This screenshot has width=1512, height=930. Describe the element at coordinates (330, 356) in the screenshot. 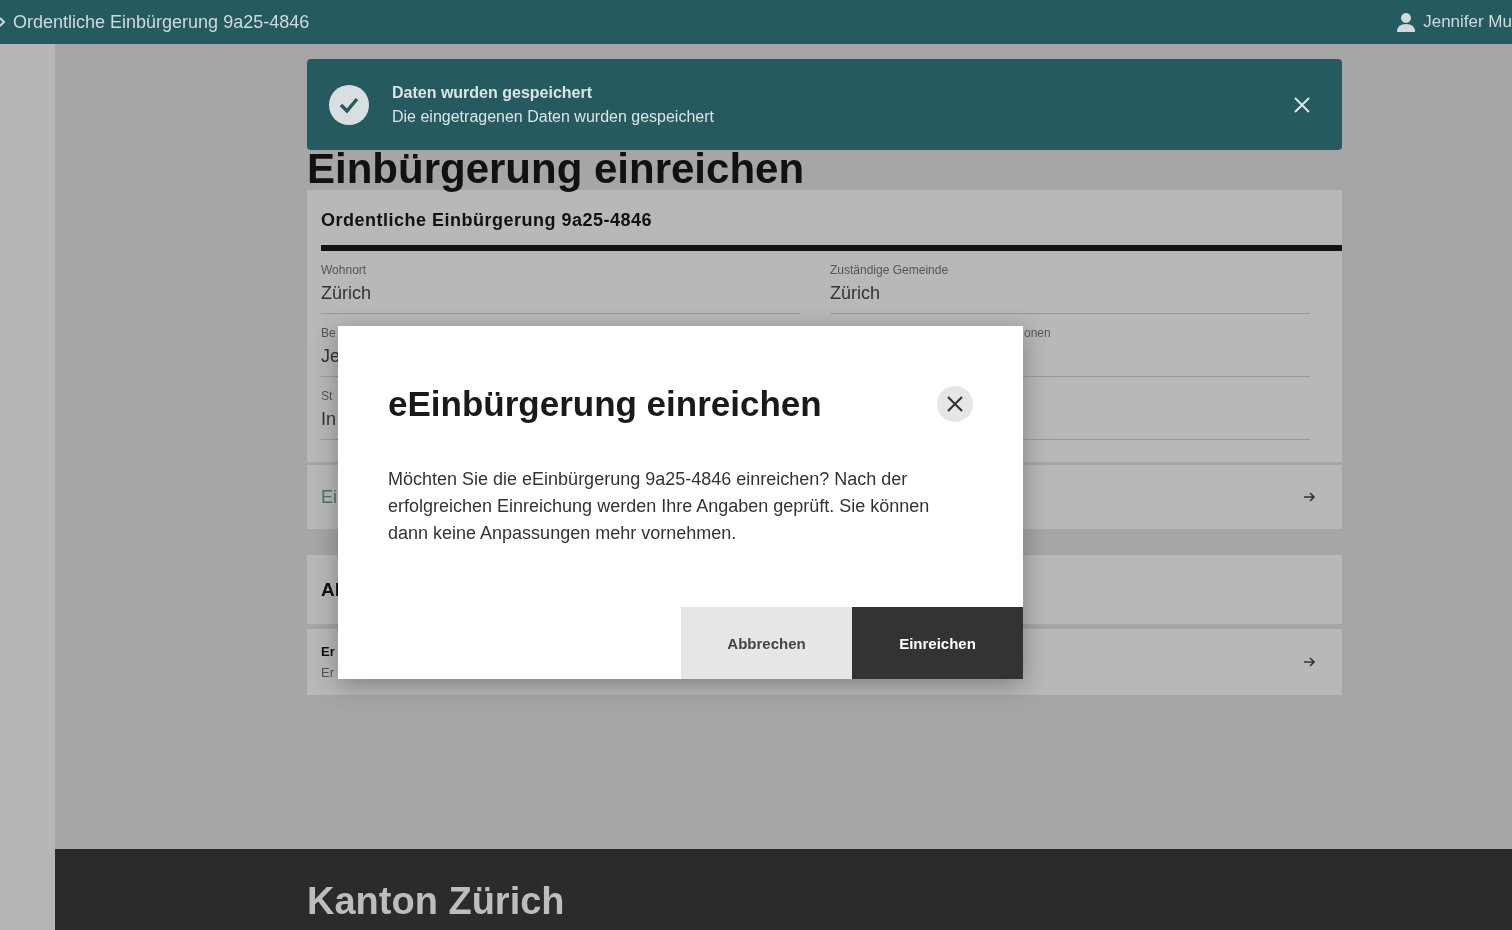

I see `field-value: Je` at that location.